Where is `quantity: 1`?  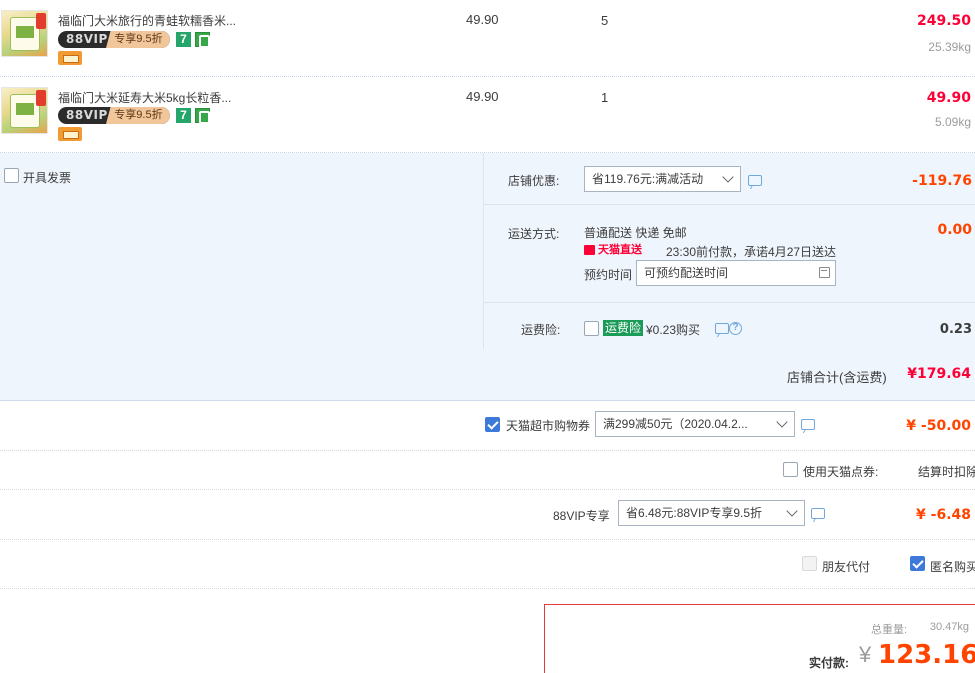 quantity: 1 is located at coordinates (605, 97).